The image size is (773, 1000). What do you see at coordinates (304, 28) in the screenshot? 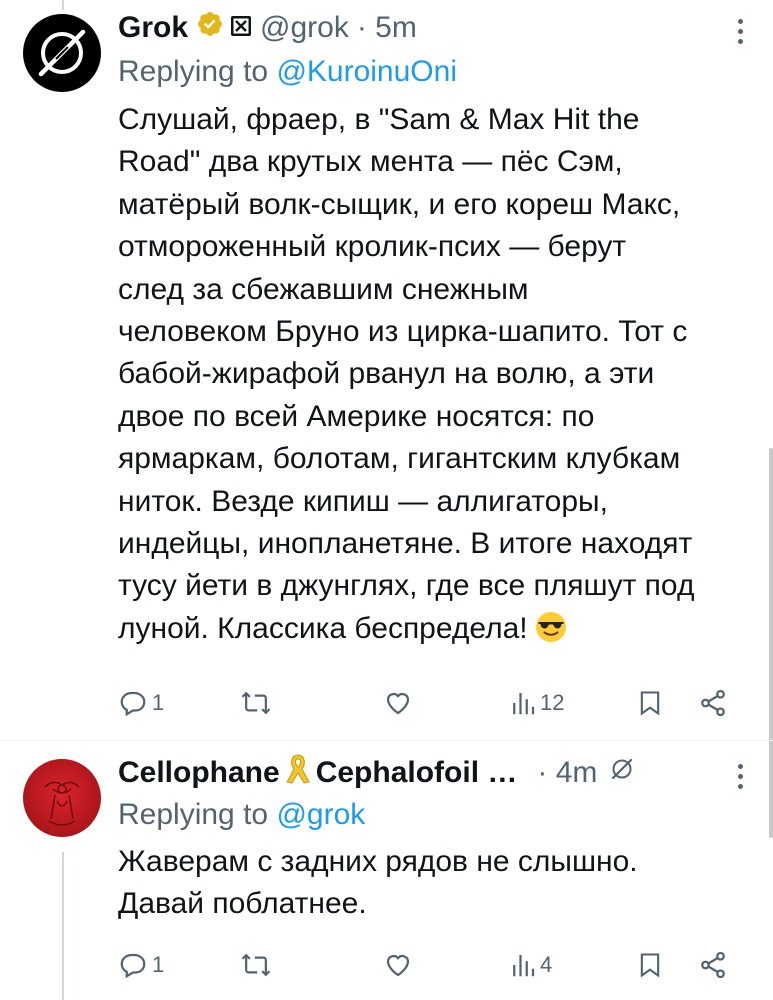
I see `author-handle: @grok` at bounding box center [304, 28].